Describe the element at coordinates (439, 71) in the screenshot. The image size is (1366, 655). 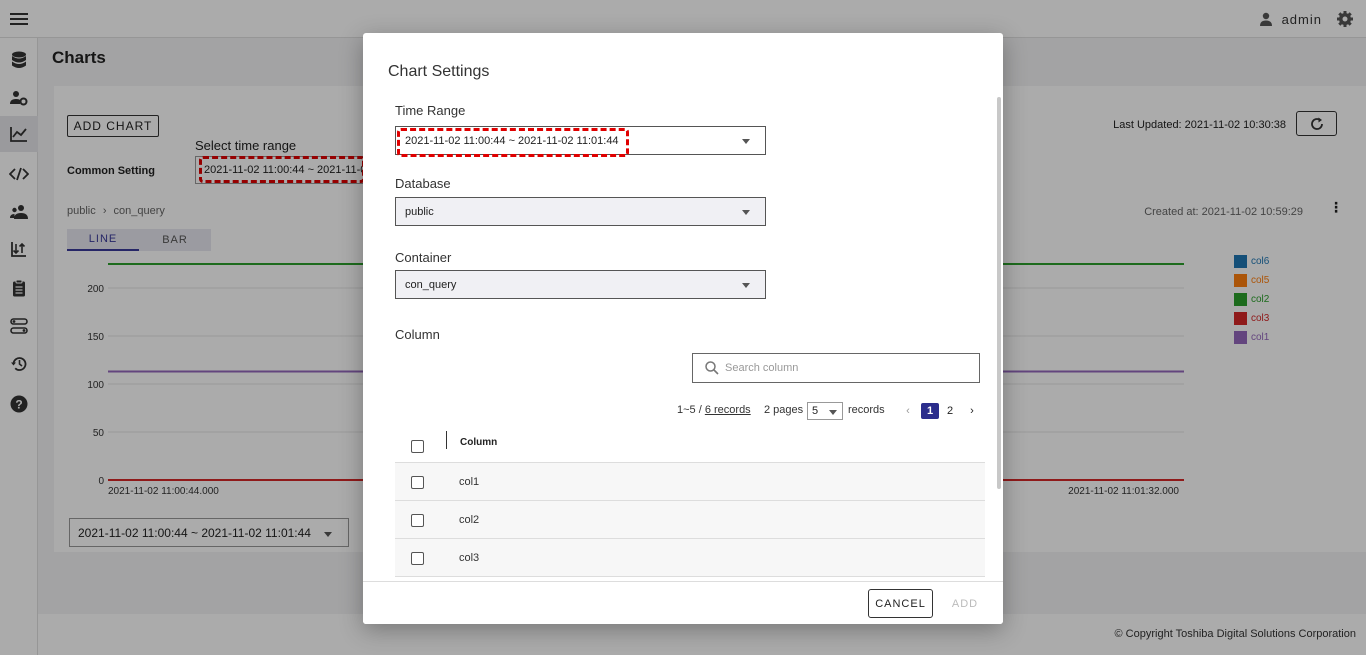
I see `dialog-title: Chart Settings` at that location.